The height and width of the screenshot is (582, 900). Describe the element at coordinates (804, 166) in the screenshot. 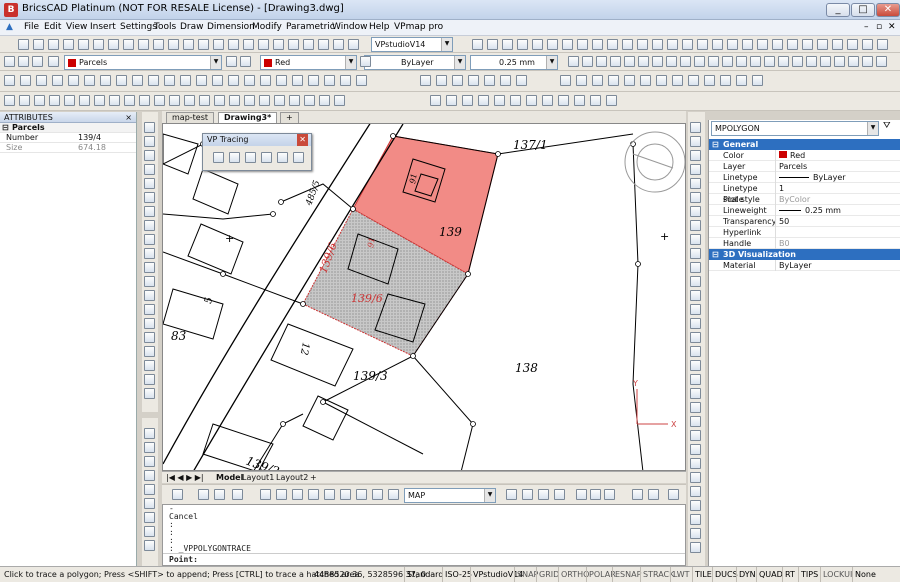

I see `property-row: Layer Parcels` at that location.